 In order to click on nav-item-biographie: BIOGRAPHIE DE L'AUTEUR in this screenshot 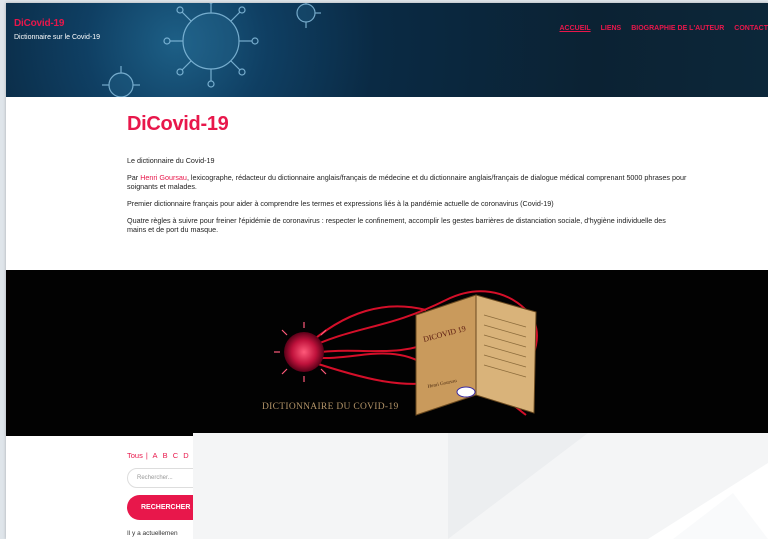, I will do `click(677, 28)`.